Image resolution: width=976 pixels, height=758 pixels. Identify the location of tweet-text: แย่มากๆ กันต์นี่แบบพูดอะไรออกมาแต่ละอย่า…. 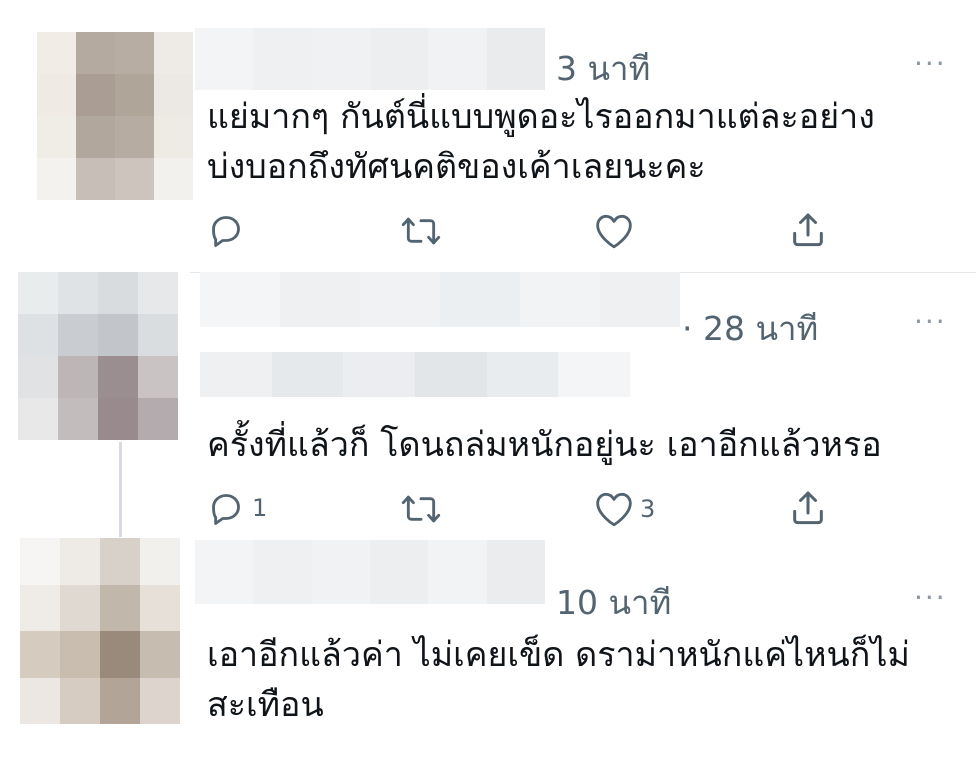
(541, 142).